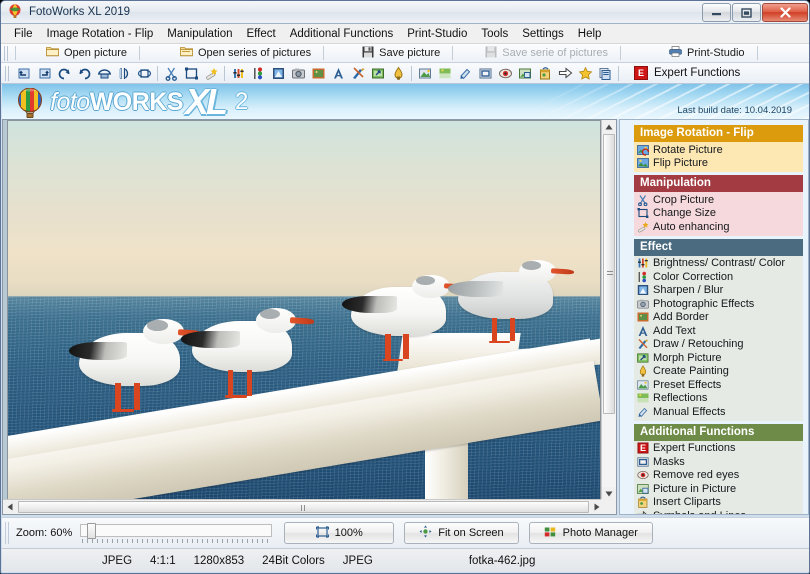 Image resolution: width=810 pixels, height=574 pixels. What do you see at coordinates (718, 247) in the screenshot?
I see `panel-header-effect: Effect` at bounding box center [718, 247].